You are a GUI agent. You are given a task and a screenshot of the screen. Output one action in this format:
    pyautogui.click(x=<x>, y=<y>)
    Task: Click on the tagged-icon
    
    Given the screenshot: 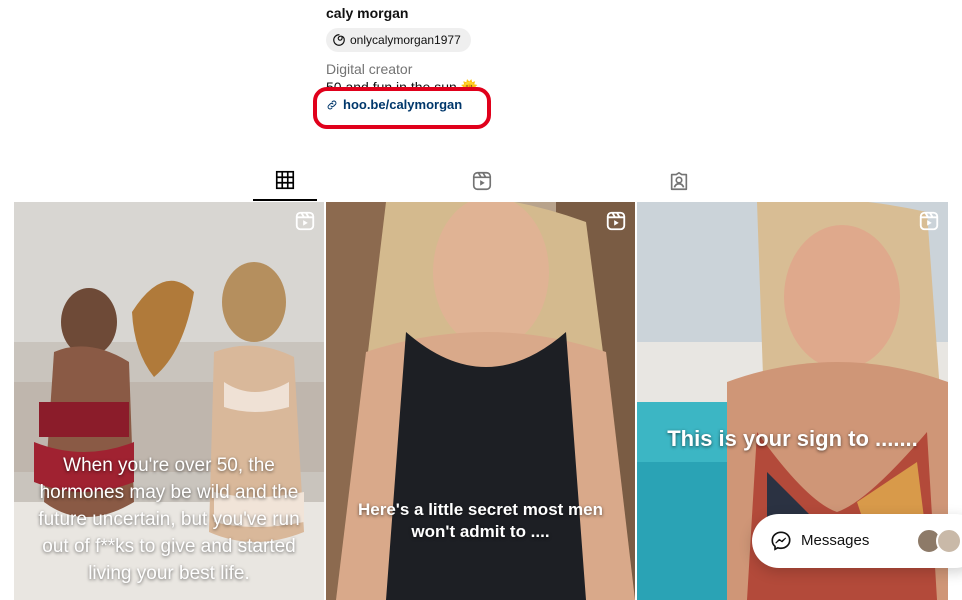 What is the action you would take?
    pyautogui.click(x=679, y=180)
    